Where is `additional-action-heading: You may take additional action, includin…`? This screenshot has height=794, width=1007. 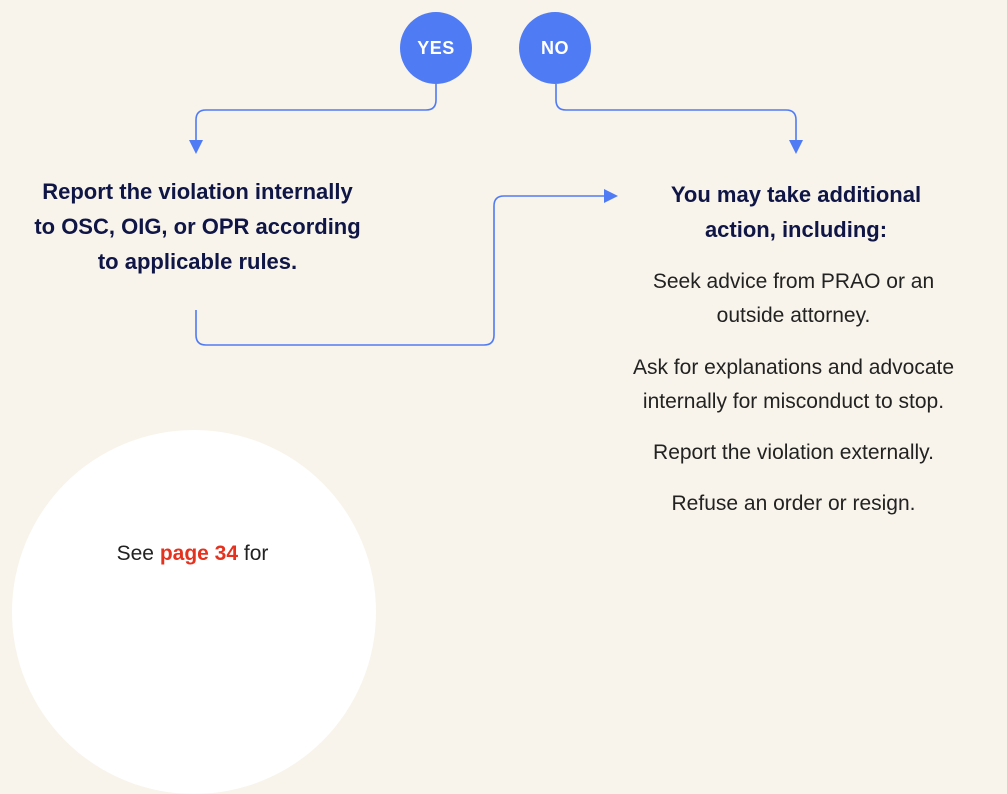 additional-action-heading: You may take additional action, includin… is located at coordinates (796, 212).